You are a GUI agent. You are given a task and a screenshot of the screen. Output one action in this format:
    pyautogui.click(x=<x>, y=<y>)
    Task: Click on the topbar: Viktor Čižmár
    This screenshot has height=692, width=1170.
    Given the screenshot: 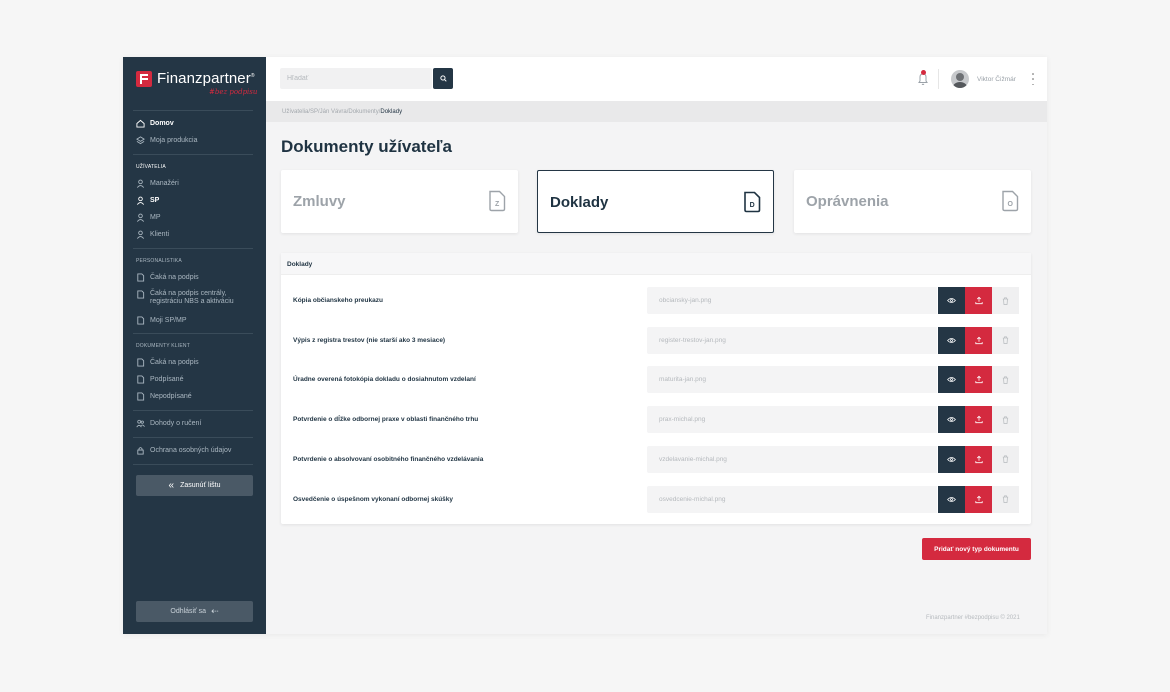 What is the action you would take?
    pyautogui.click(x=656, y=79)
    